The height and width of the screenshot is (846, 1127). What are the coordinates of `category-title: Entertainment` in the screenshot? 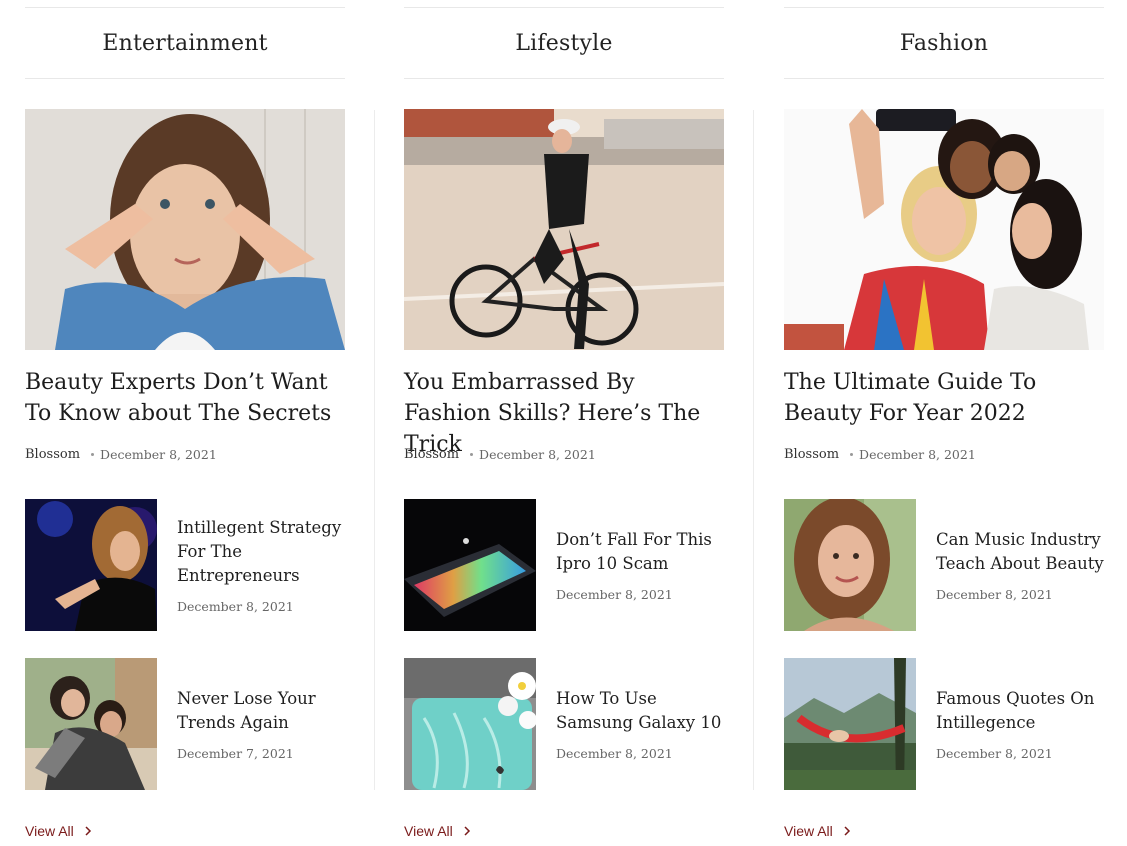 It's located at (184, 43).